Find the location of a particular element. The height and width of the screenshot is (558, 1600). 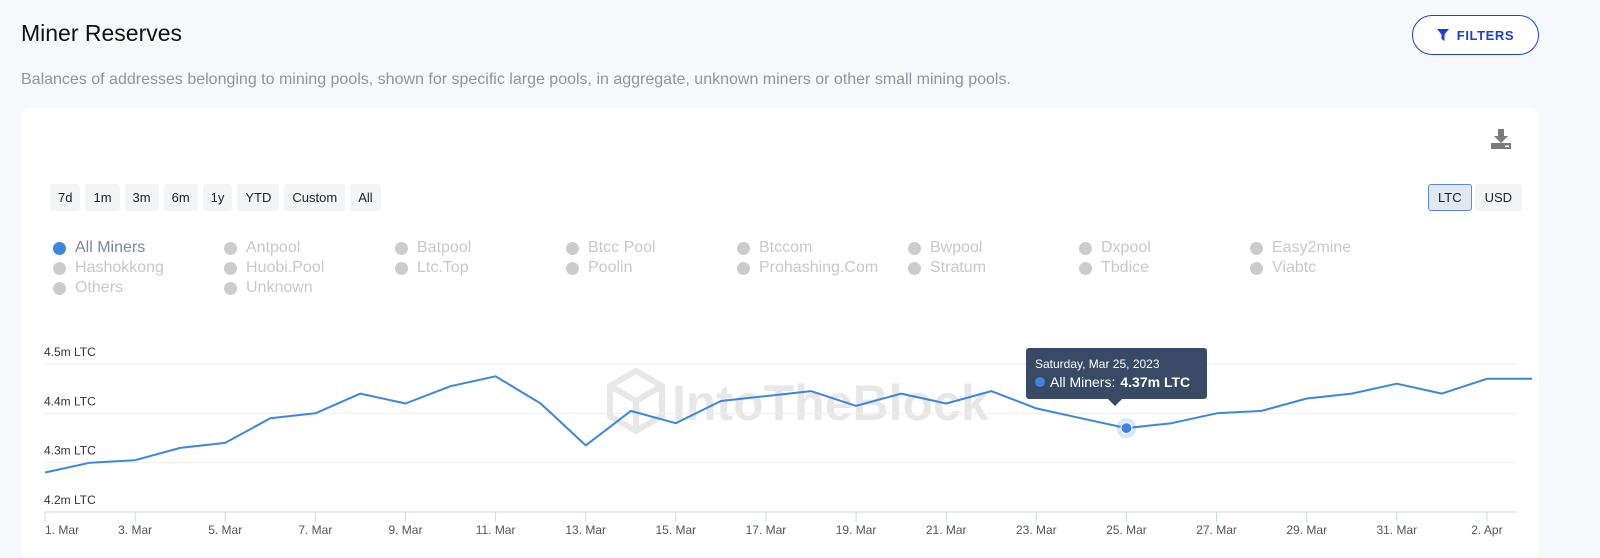

download-icon is located at coordinates (1501, 139).